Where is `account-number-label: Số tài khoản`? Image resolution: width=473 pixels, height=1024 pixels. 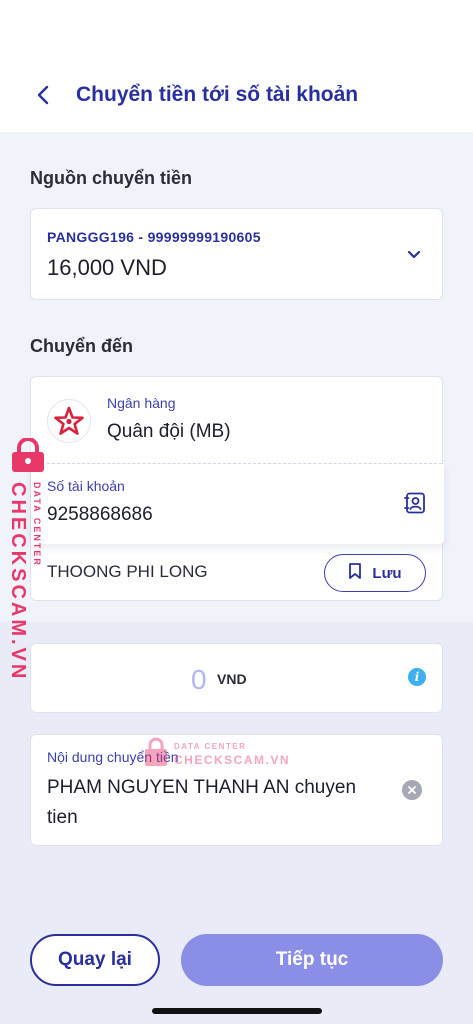
account-number-label: Số tài khoản is located at coordinates (86, 486).